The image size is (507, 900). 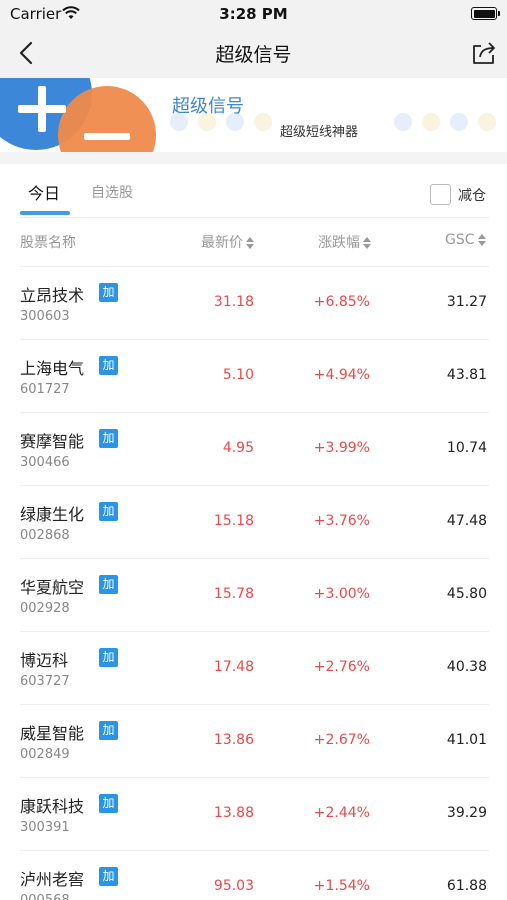 What do you see at coordinates (45, 462) in the screenshot?
I see `stock-code: 300466` at bounding box center [45, 462].